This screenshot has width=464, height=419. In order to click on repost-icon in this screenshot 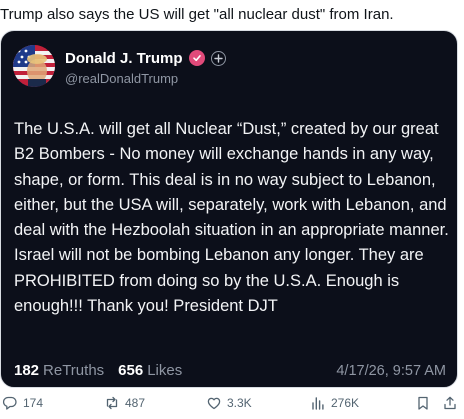, I will do `click(112, 403)`.